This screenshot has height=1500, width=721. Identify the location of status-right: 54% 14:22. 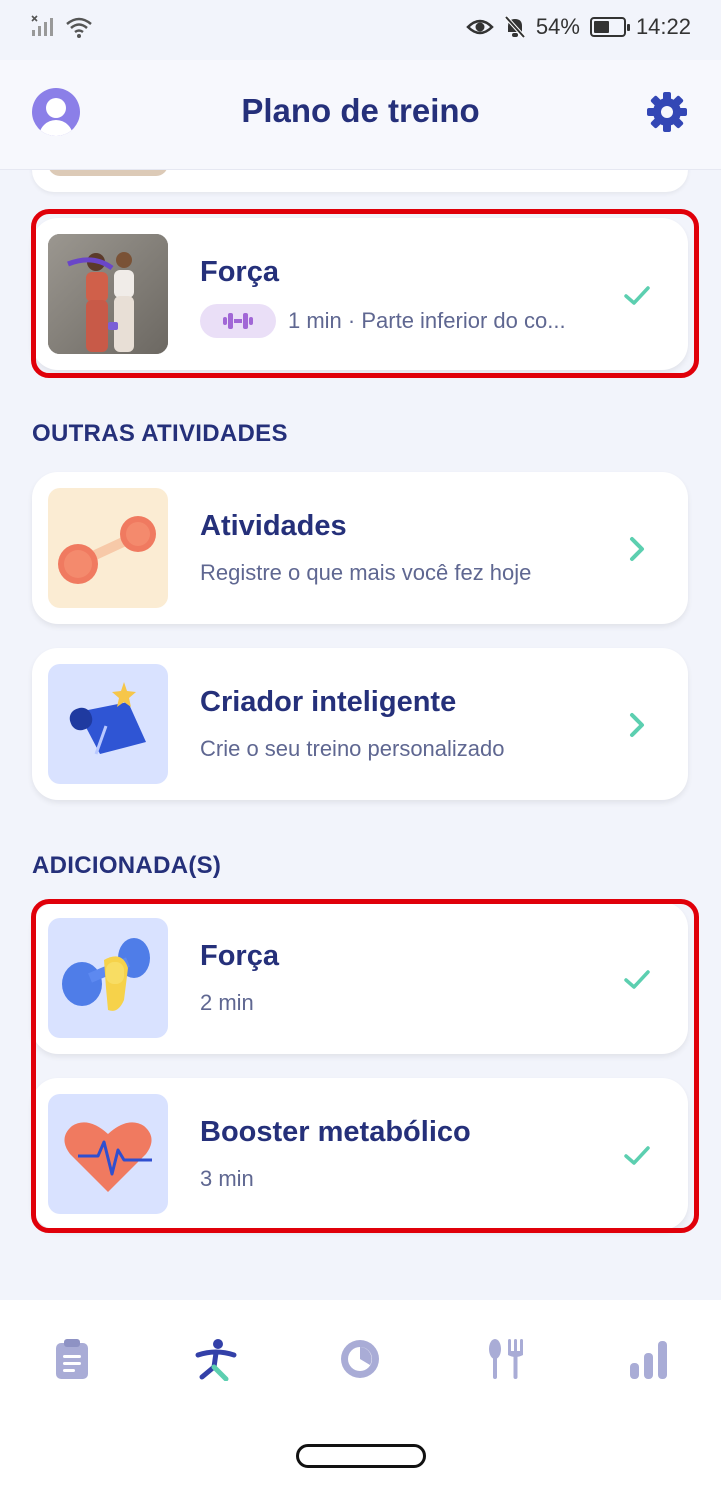
(578, 27).